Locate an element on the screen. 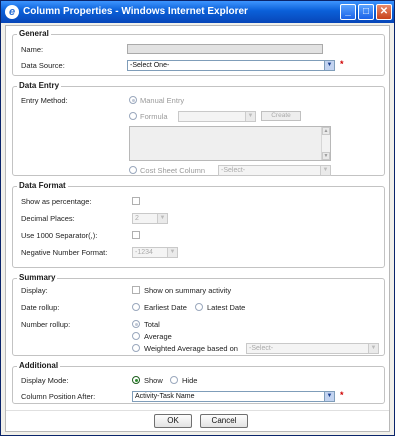 The image size is (395, 436). column-position-select: Activity-Task Name ▼ is located at coordinates (233, 396).